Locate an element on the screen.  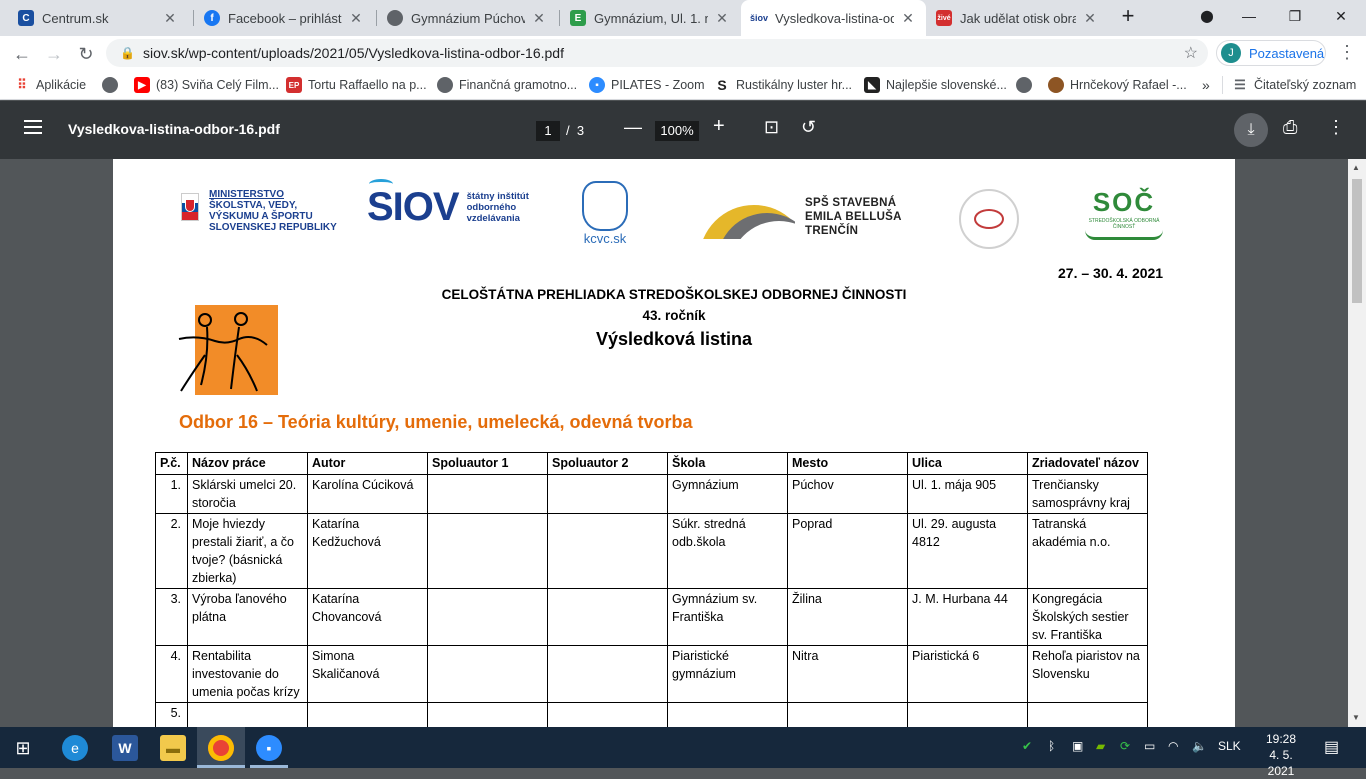
table-cell: Tatranská akadémia n.o. is located at coordinates (1087, 551).